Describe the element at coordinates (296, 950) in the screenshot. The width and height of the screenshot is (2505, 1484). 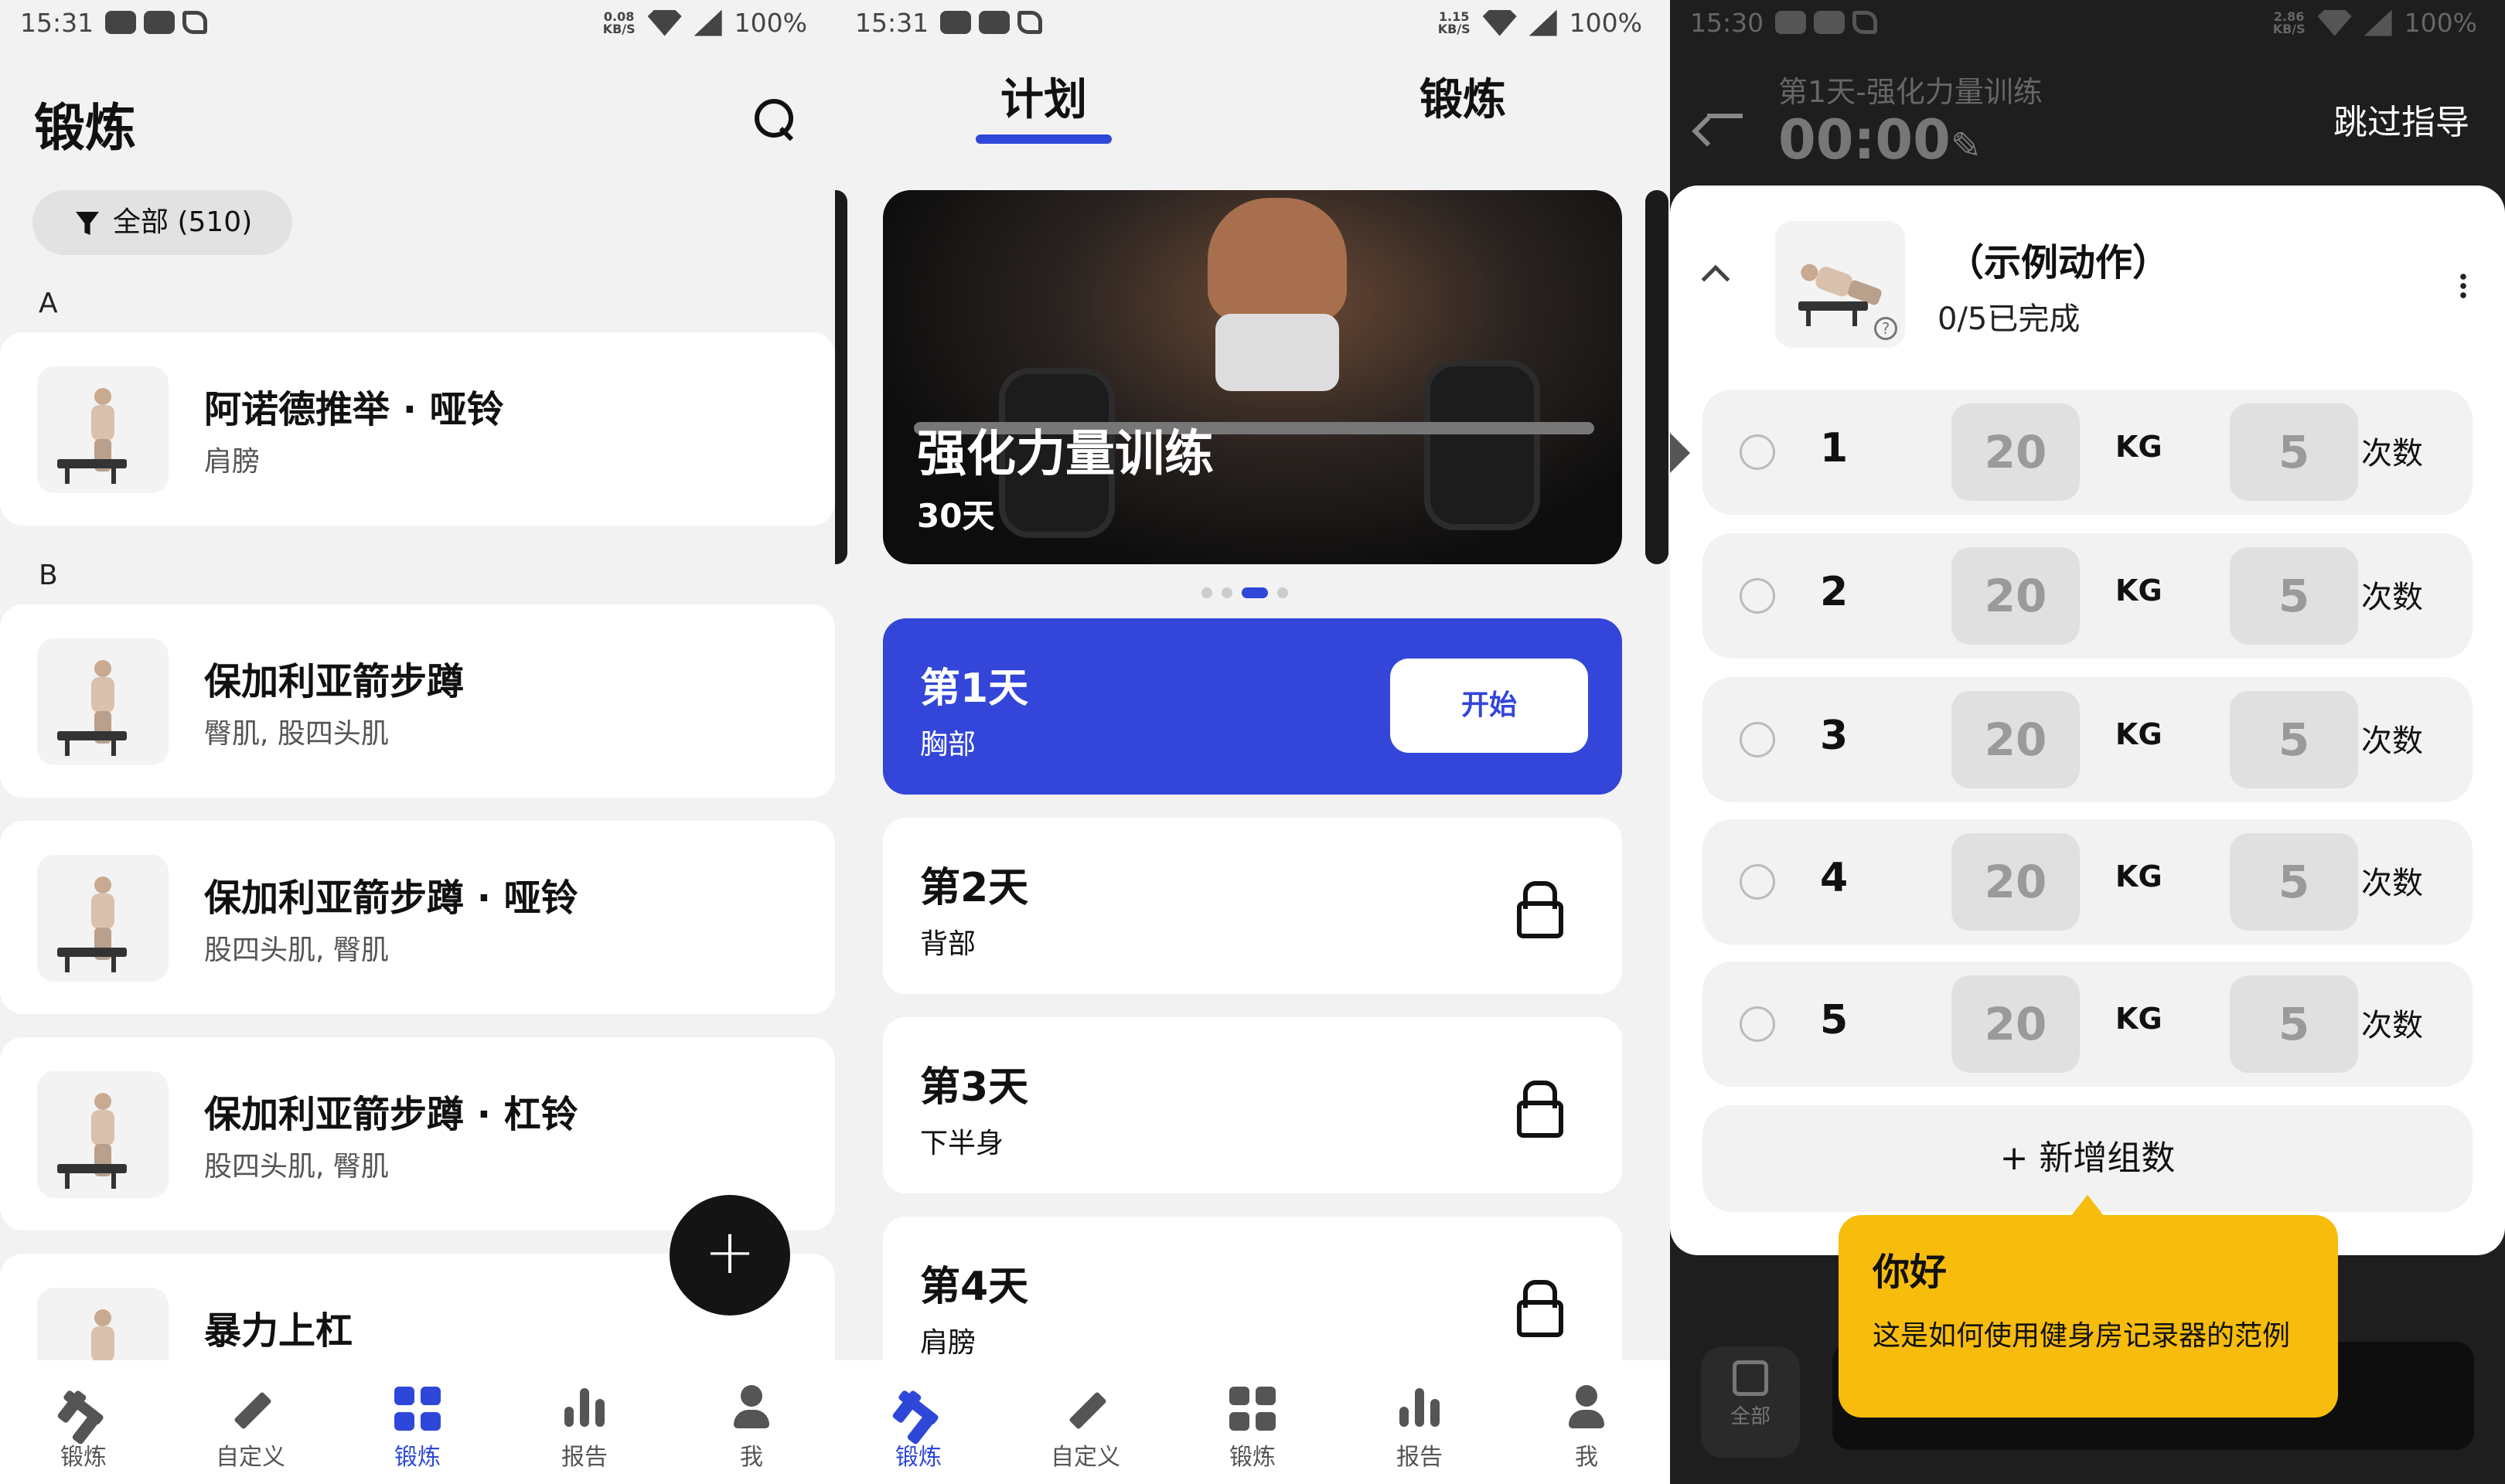
I see `exercise-muscles: 股四头肌, 臀肌` at that location.